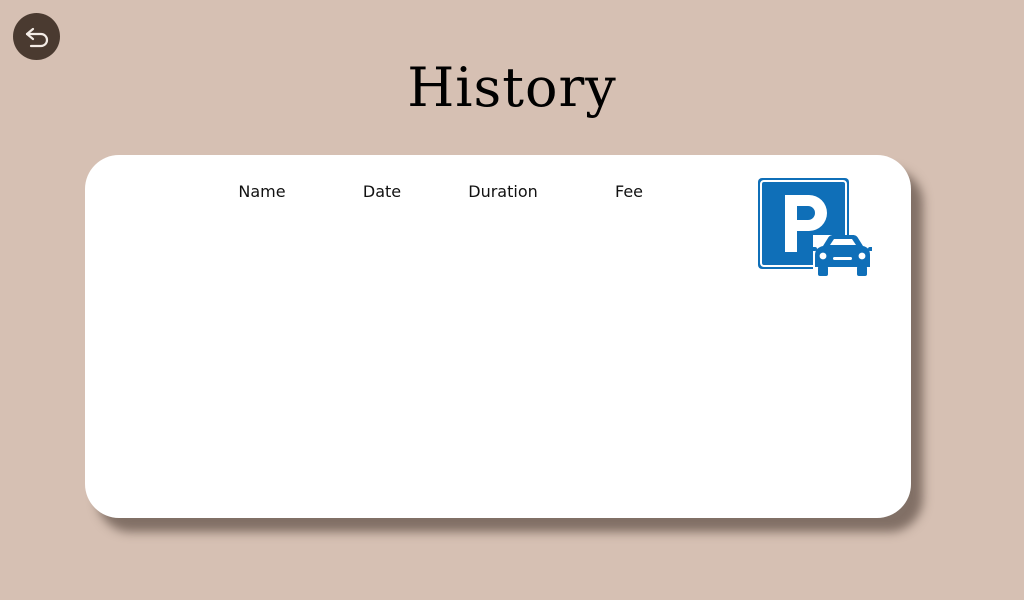 This screenshot has height=600, width=1024. What do you see at coordinates (503, 191) in the screenshot?
I see `column-header-duration: Duration` at bounding box center [503, 191].